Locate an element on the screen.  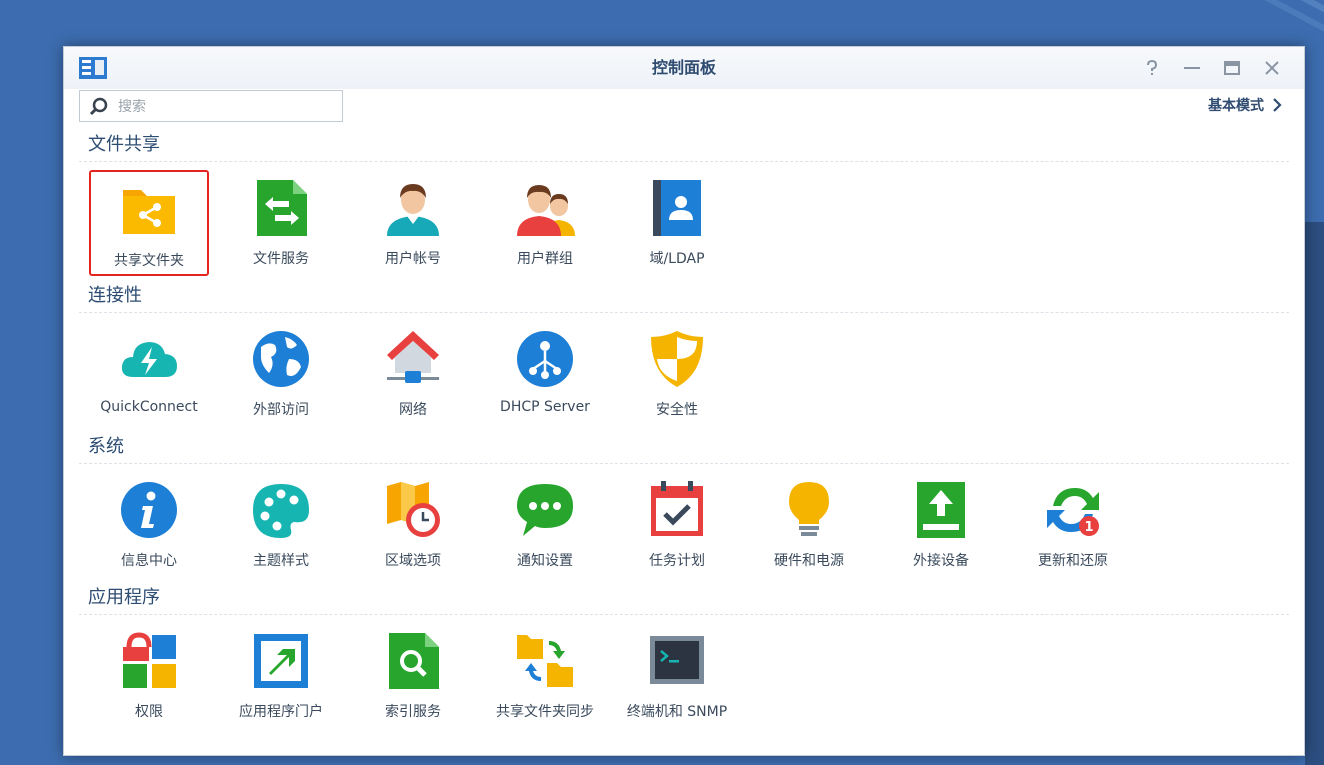
search-icon is located at coordinates (98, 106).